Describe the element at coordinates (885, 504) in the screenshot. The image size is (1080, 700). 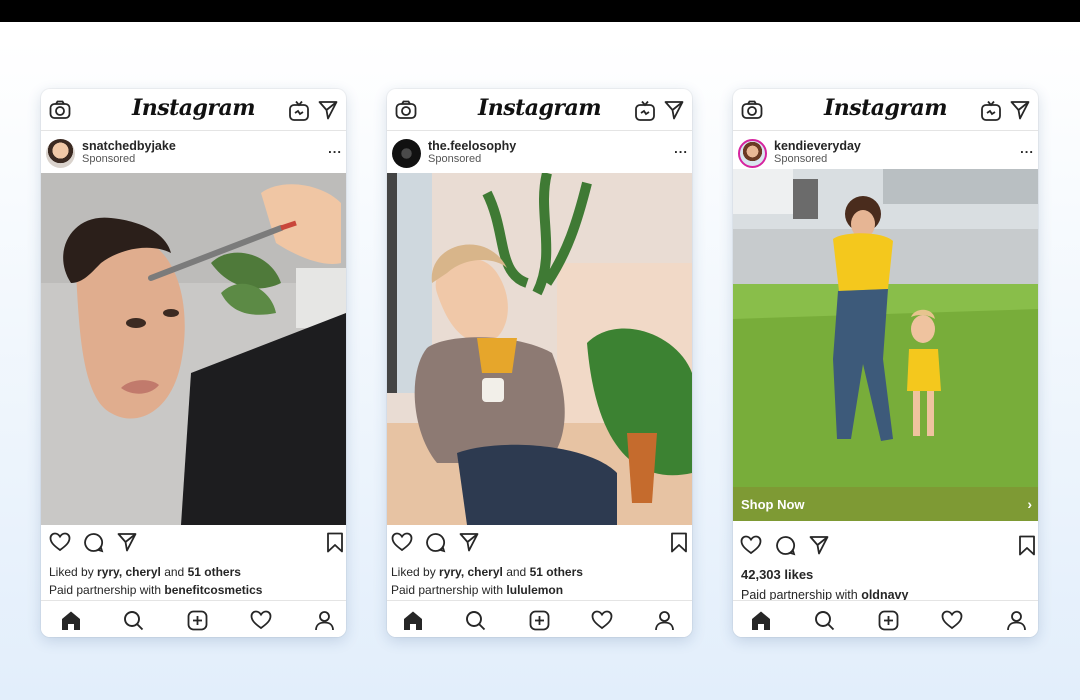
I see `shop-now-button: Shop Now ›` at that location.